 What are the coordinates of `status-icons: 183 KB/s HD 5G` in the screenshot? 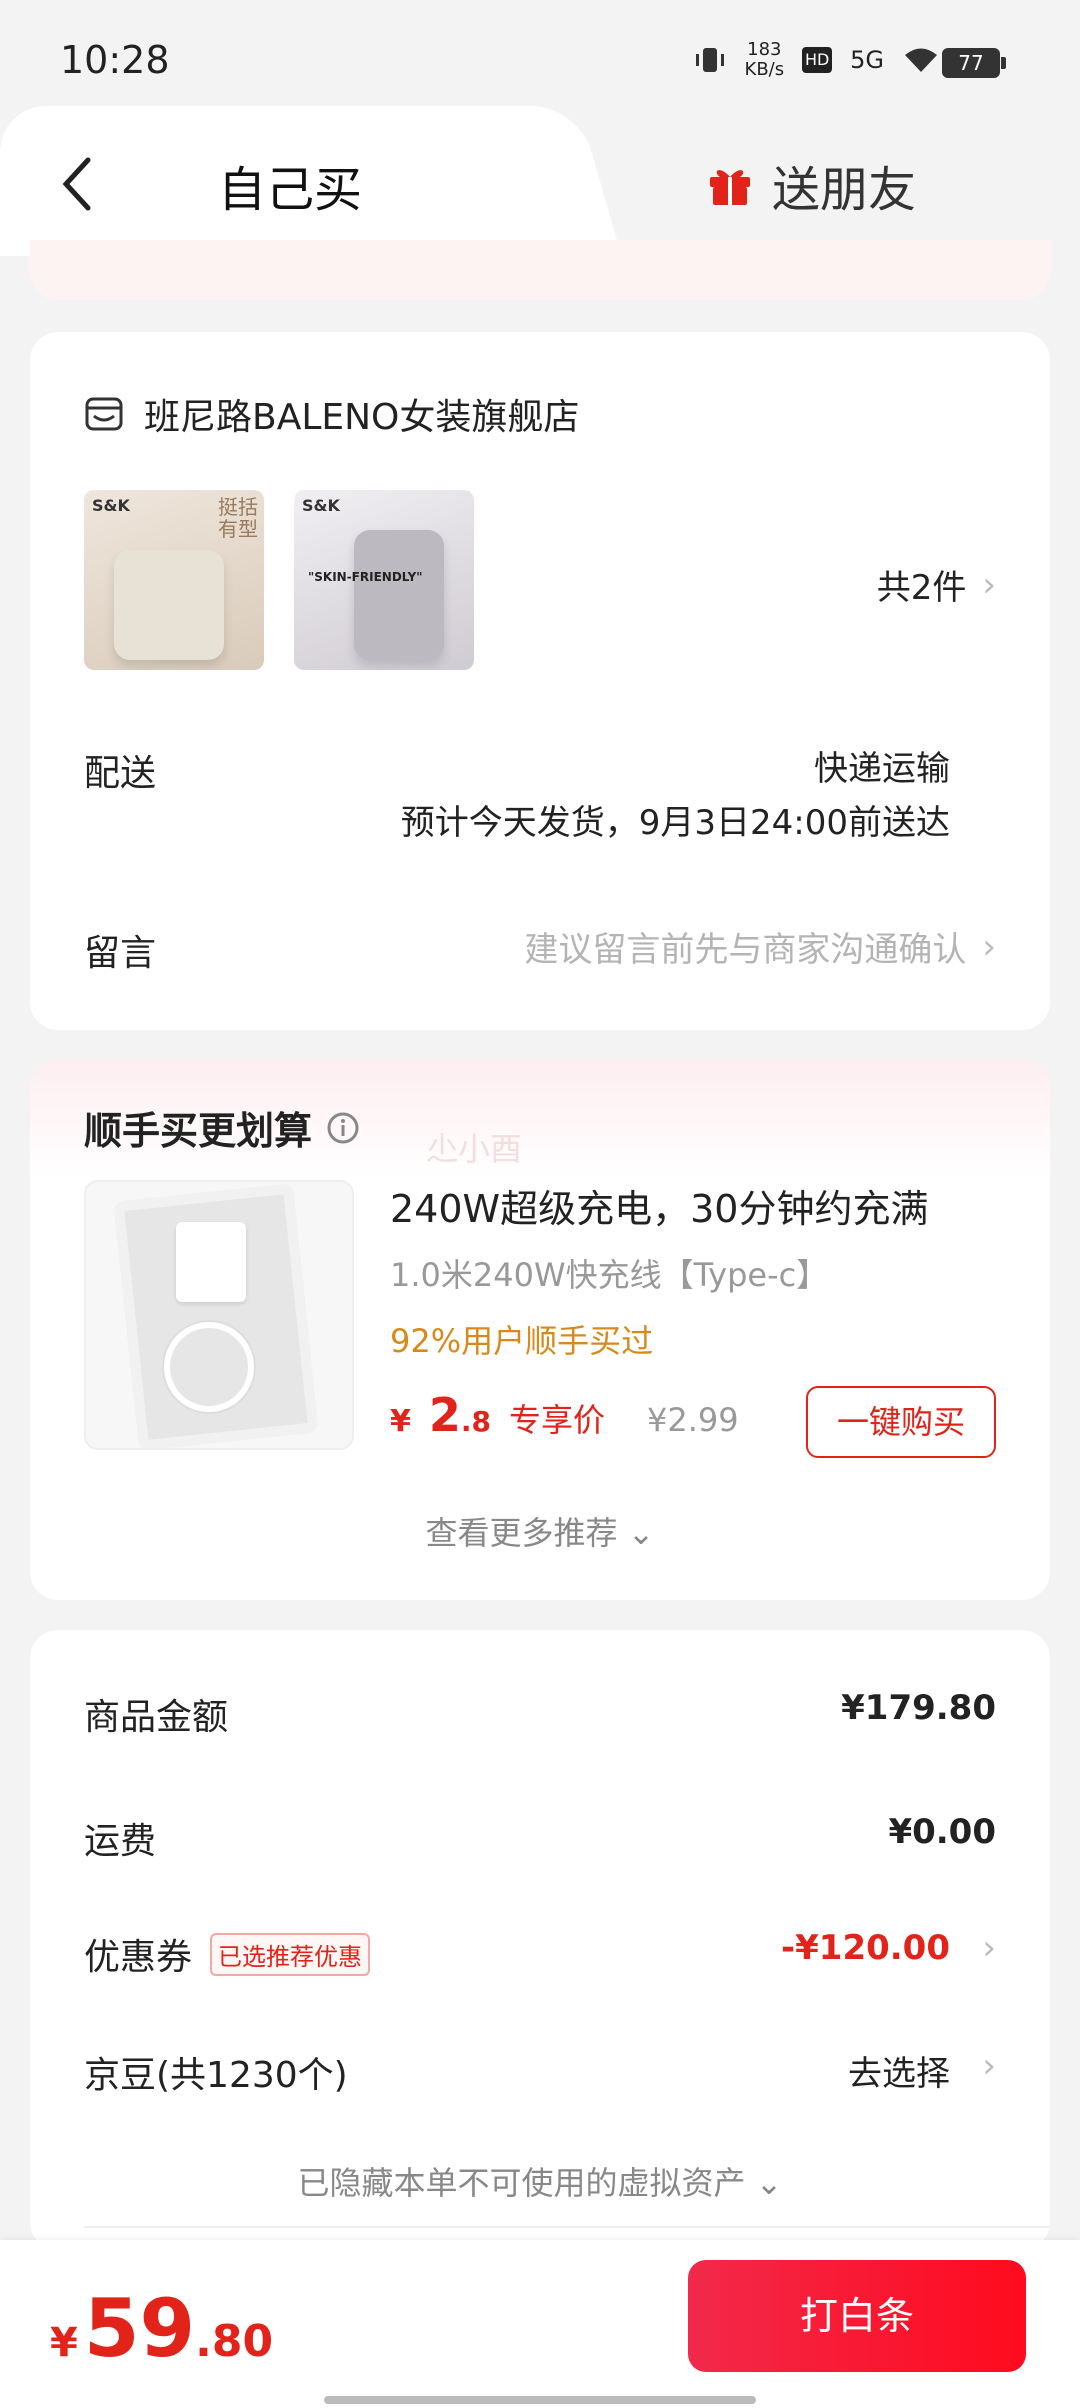 It's located at (816, 60).